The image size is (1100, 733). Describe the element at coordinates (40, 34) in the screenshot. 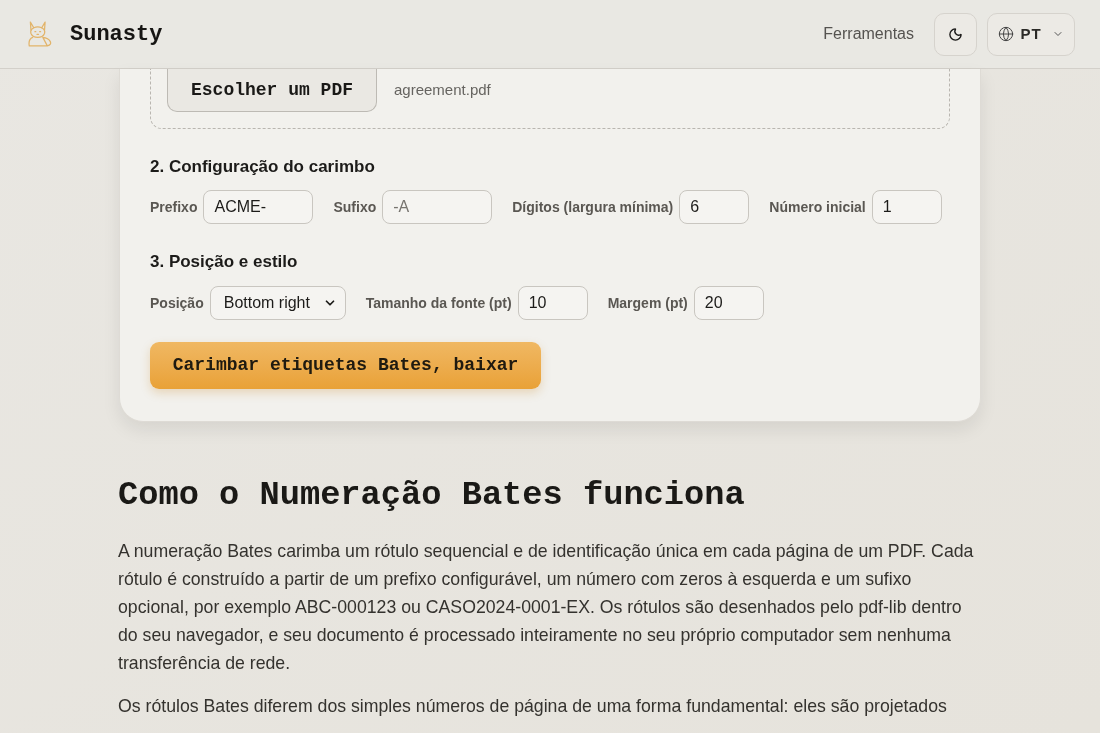

I see `cat-logo-icon` at that location.